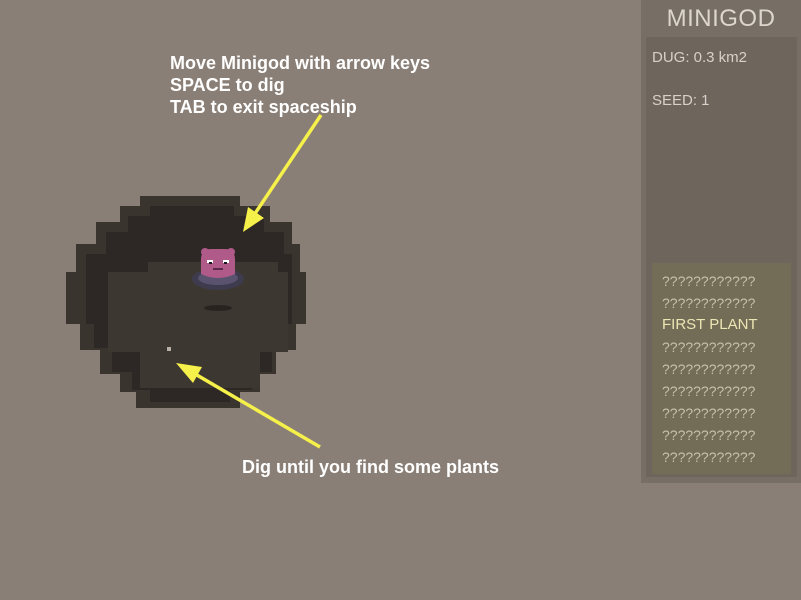  What do you see at coordinates (283, 173) in the screenshot?
I see `arrow-icon` at bounding box center [283, 173].